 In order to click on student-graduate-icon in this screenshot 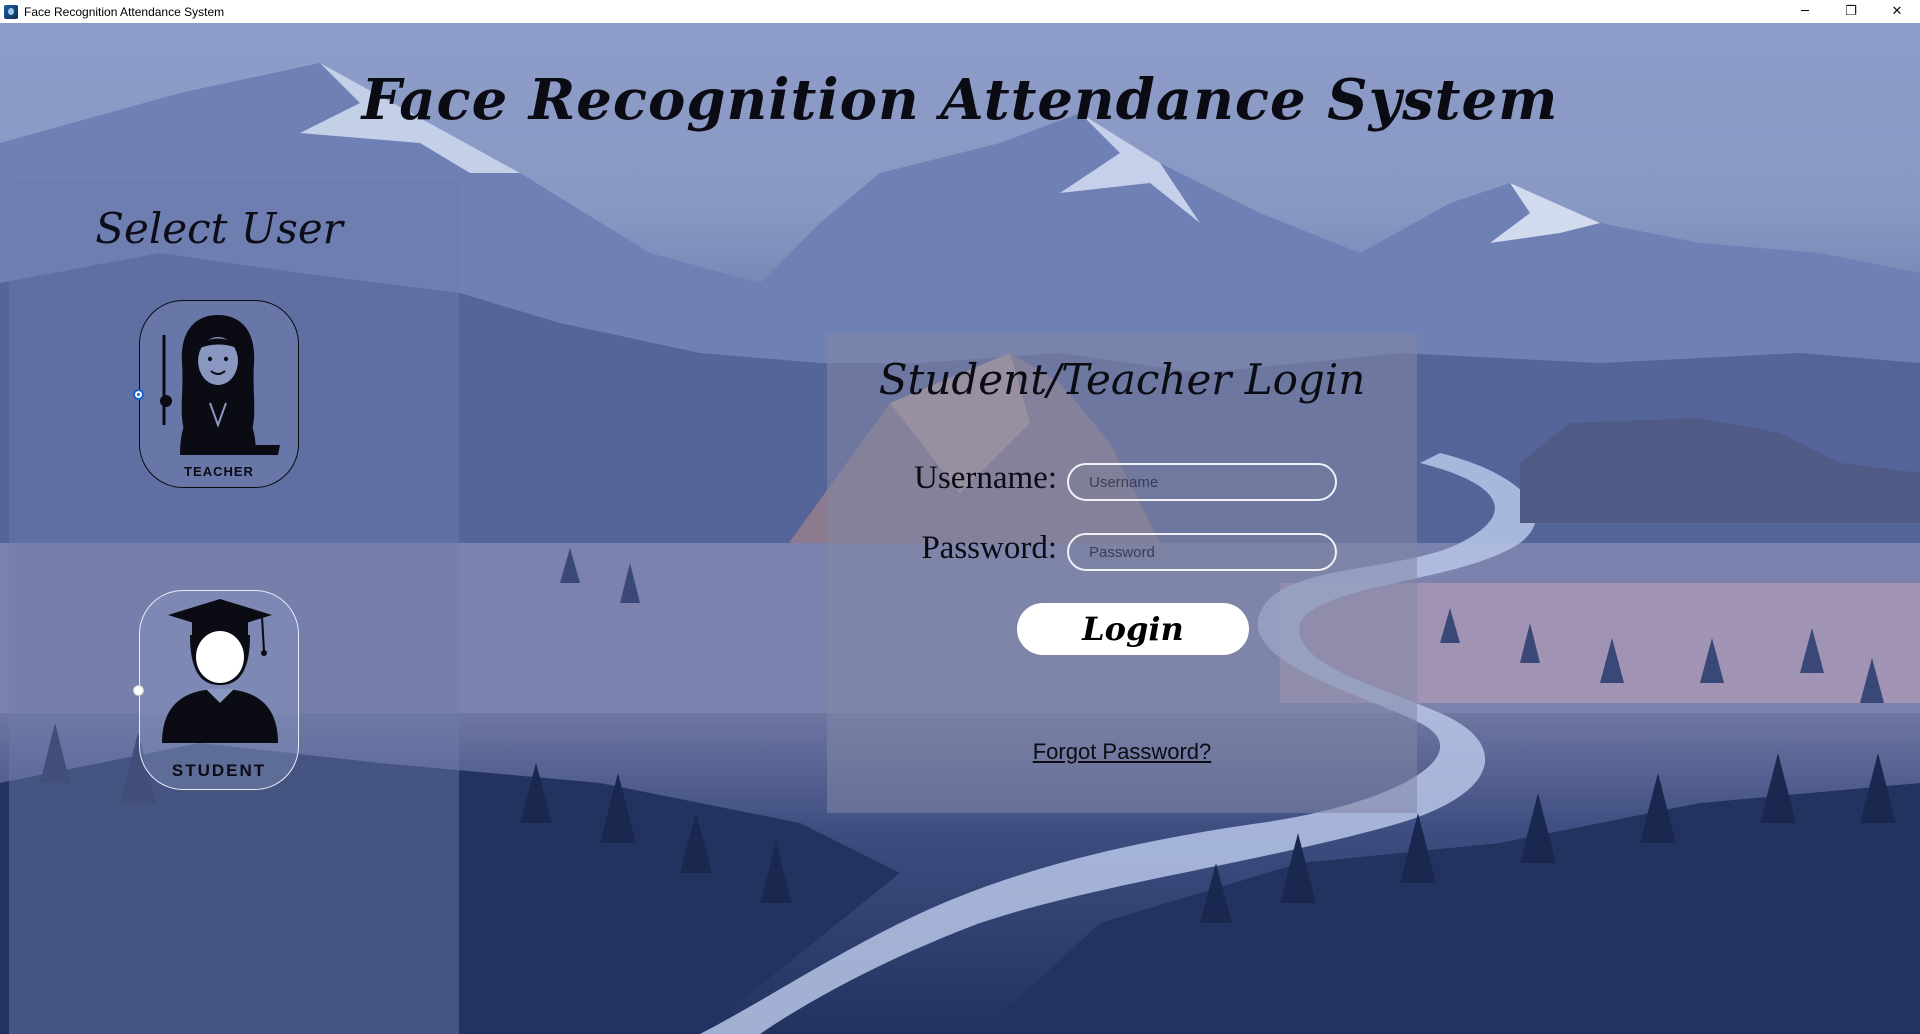, I will do `click(220, 671)`.